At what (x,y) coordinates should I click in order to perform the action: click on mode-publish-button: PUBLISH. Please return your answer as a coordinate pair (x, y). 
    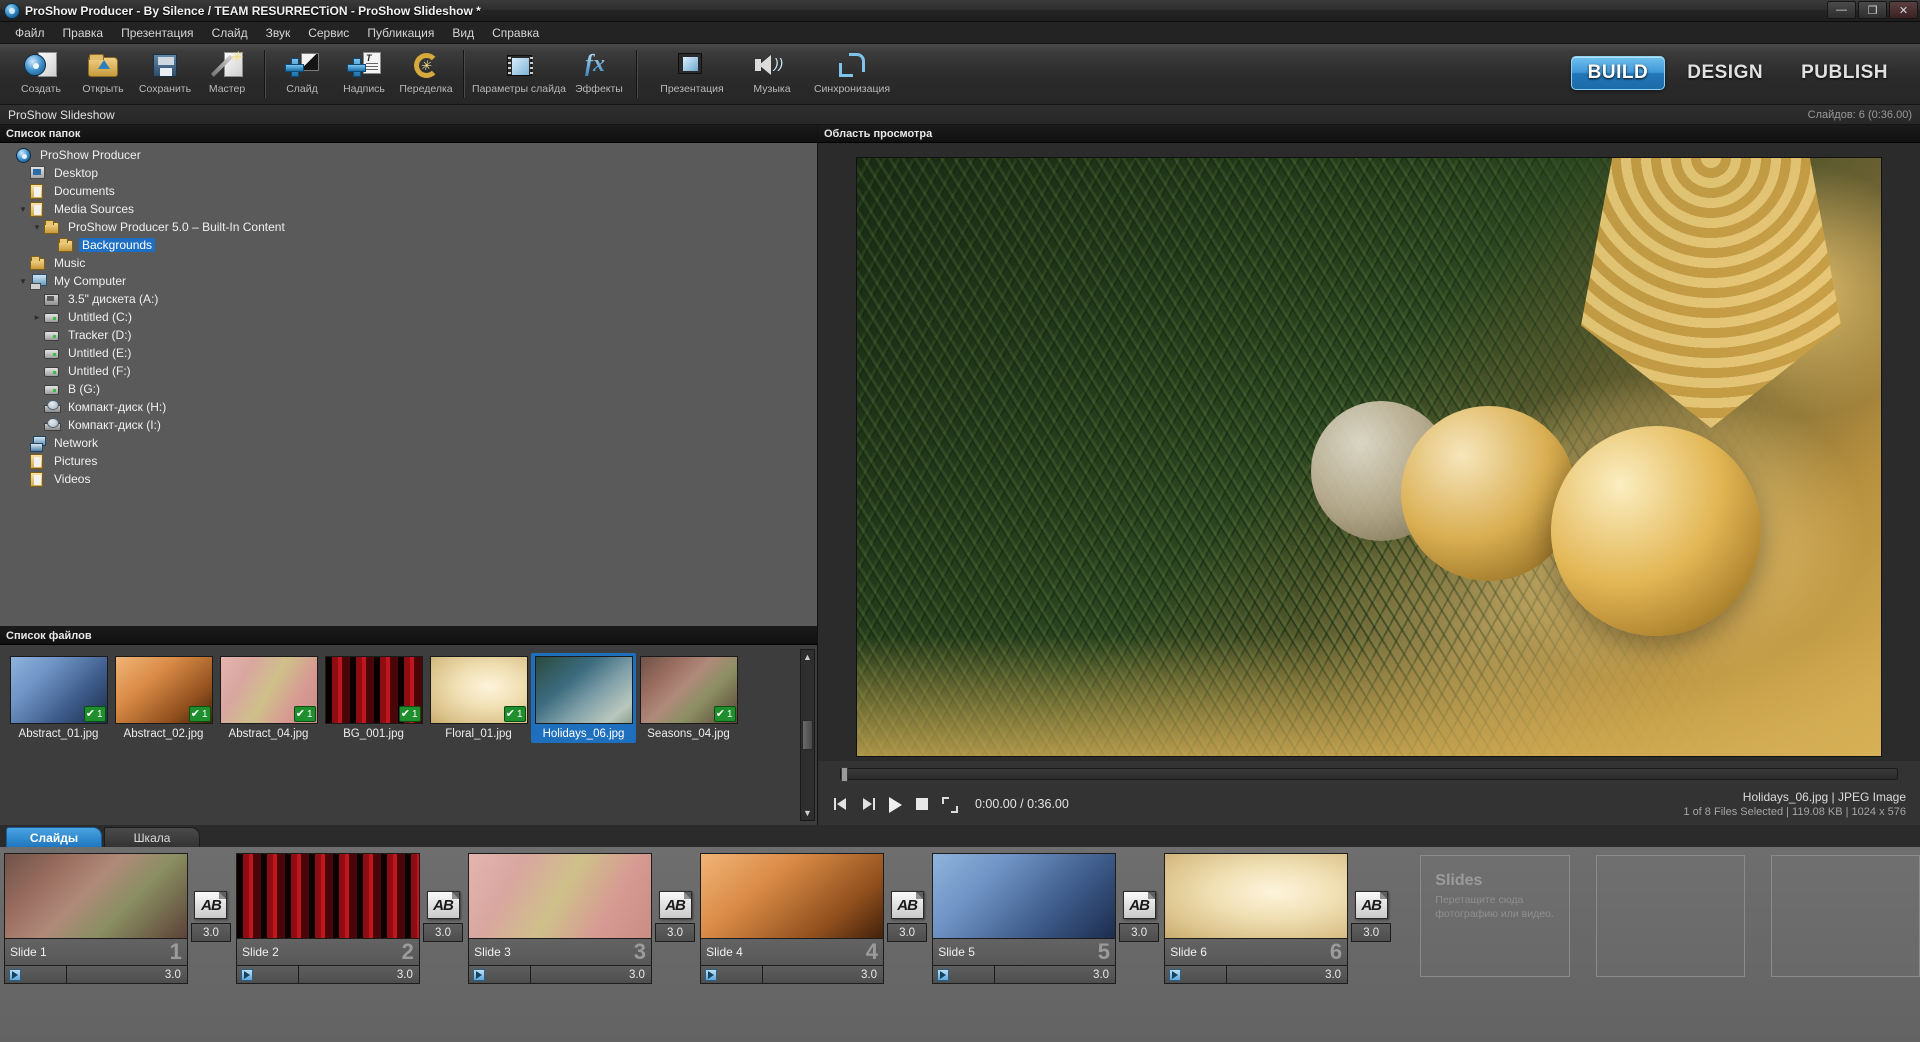
    Looking at the image, I should click on (1844, 73).